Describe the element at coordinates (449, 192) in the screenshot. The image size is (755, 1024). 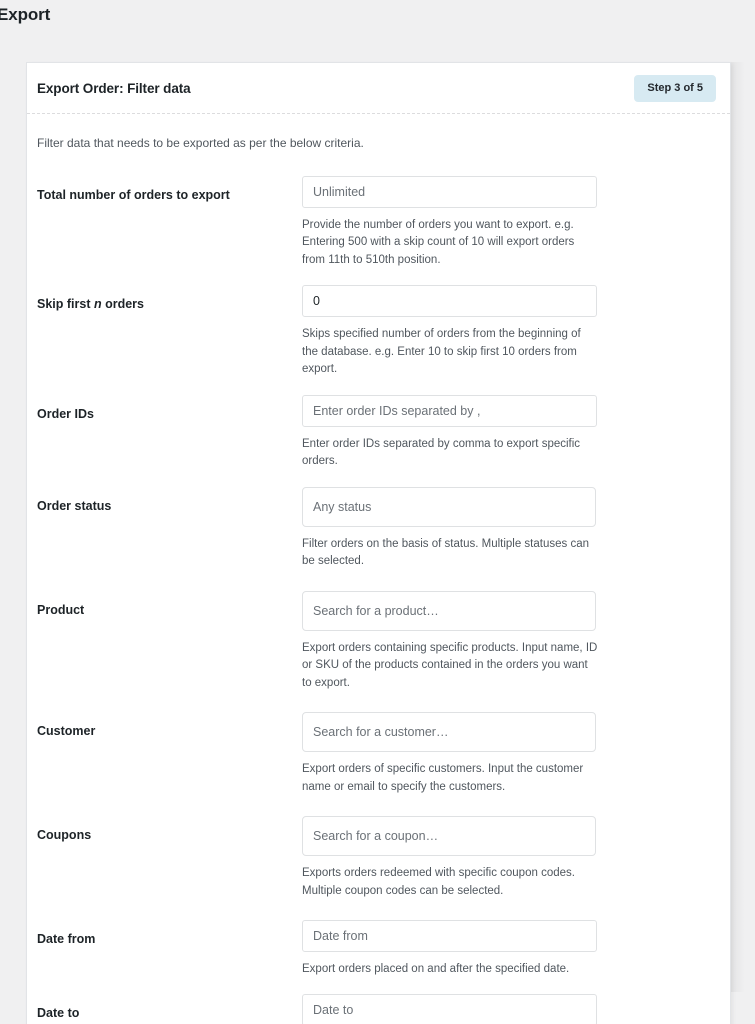
I see `total-number-of-orders-to-export-input` at that location.